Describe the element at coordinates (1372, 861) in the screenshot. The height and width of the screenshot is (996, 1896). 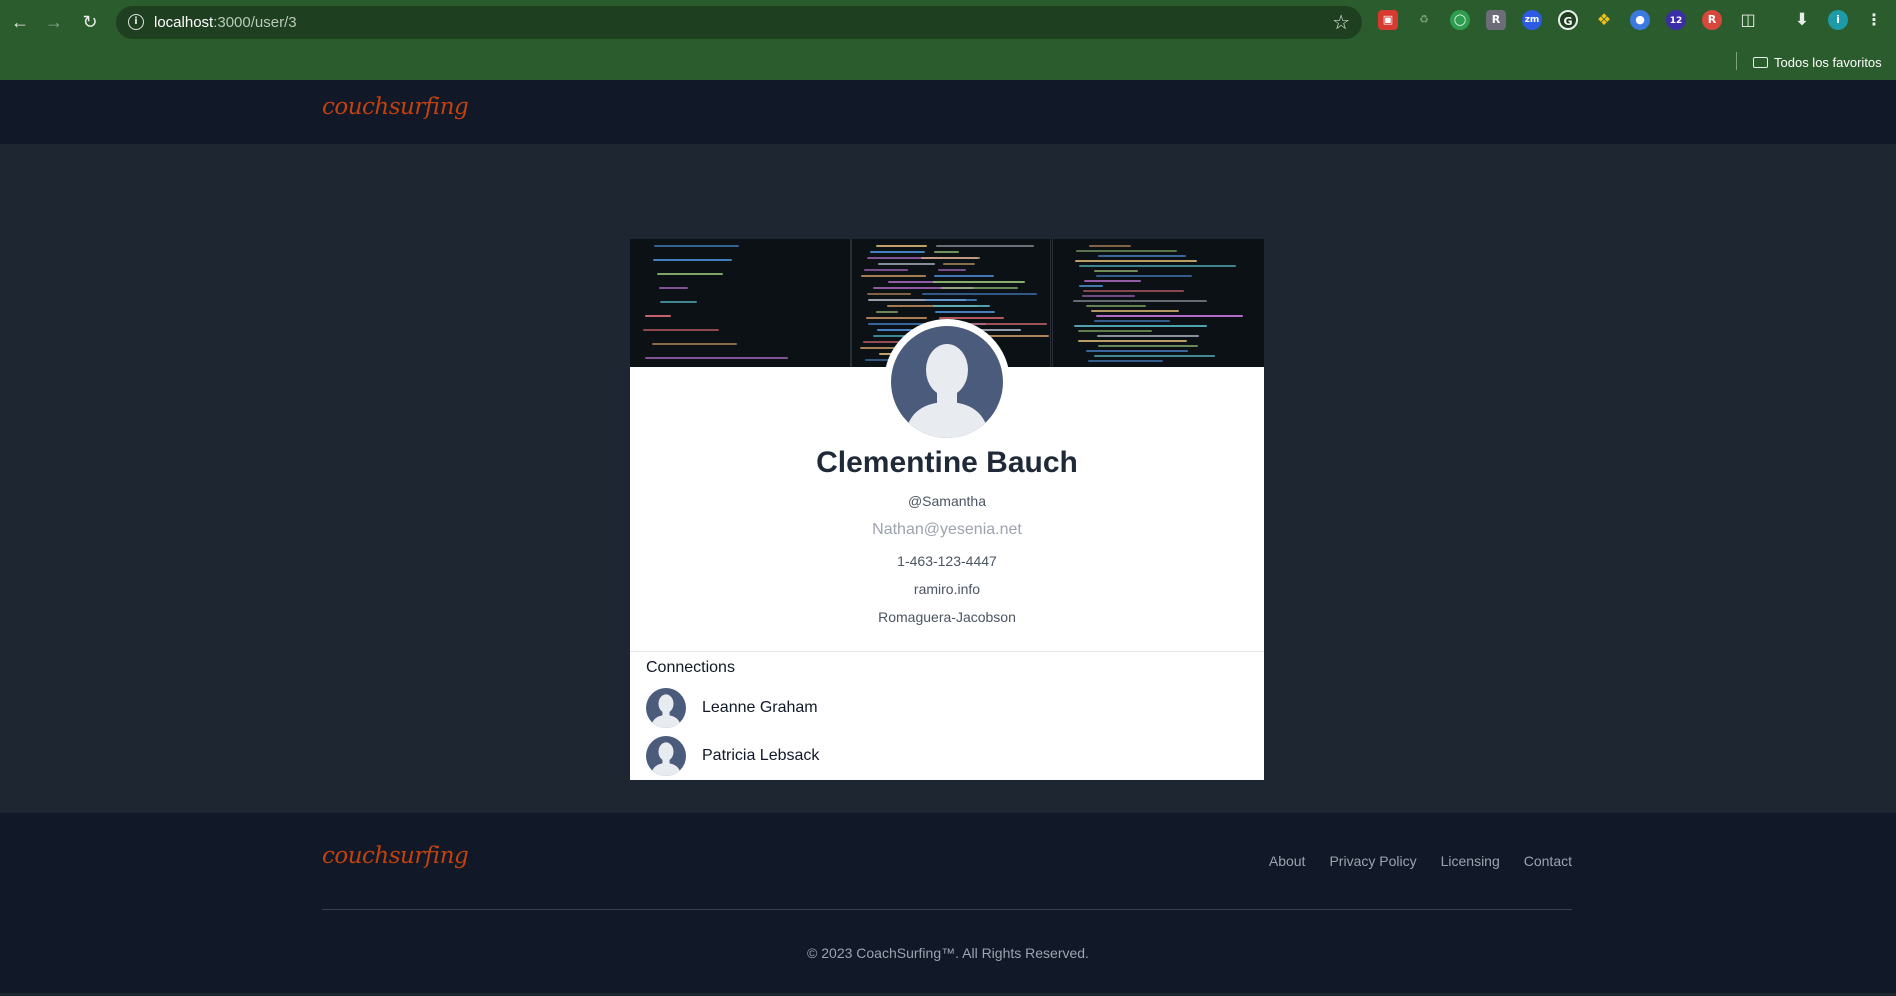
I see `footer-link-privacy: Privacy Policy` at that location.